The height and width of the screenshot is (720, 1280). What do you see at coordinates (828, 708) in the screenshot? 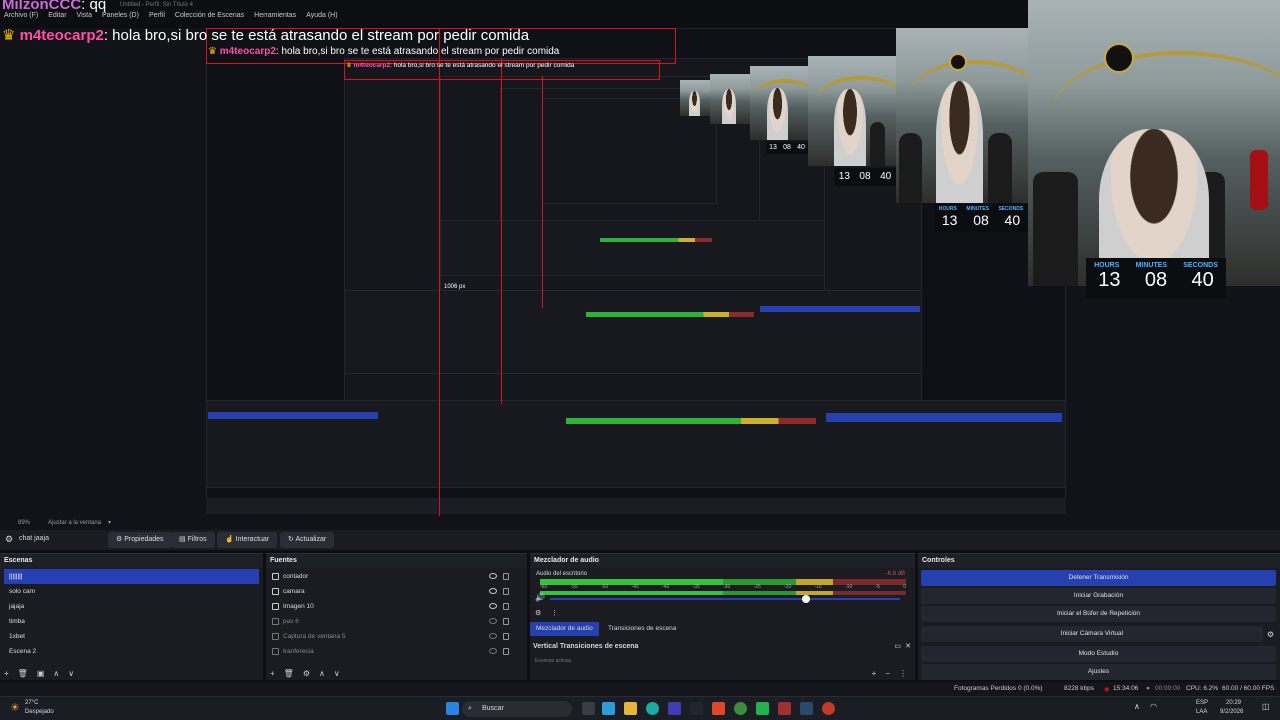
I see `obs-icon` at bounding box center [828, 708].